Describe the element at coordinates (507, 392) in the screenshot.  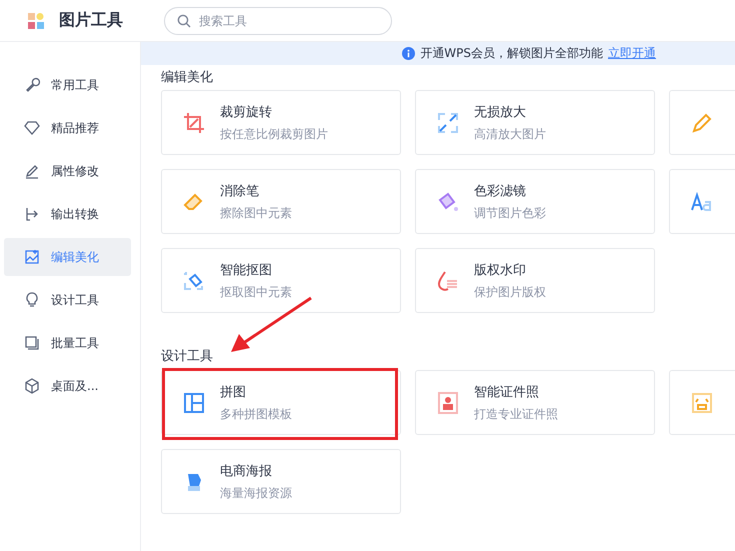
I see `card-title: 智能证件照` at that location.